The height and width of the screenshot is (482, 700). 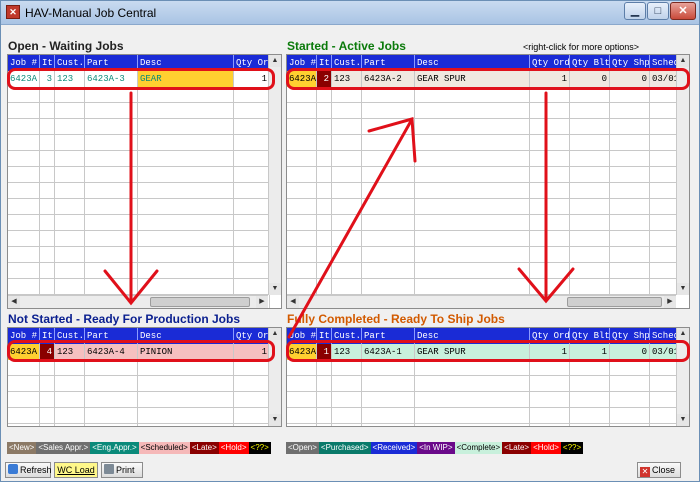 I want to click on open-jobs-header: Job # It Cust. Part Desc Qty Ord, so click(x=139, y=63).